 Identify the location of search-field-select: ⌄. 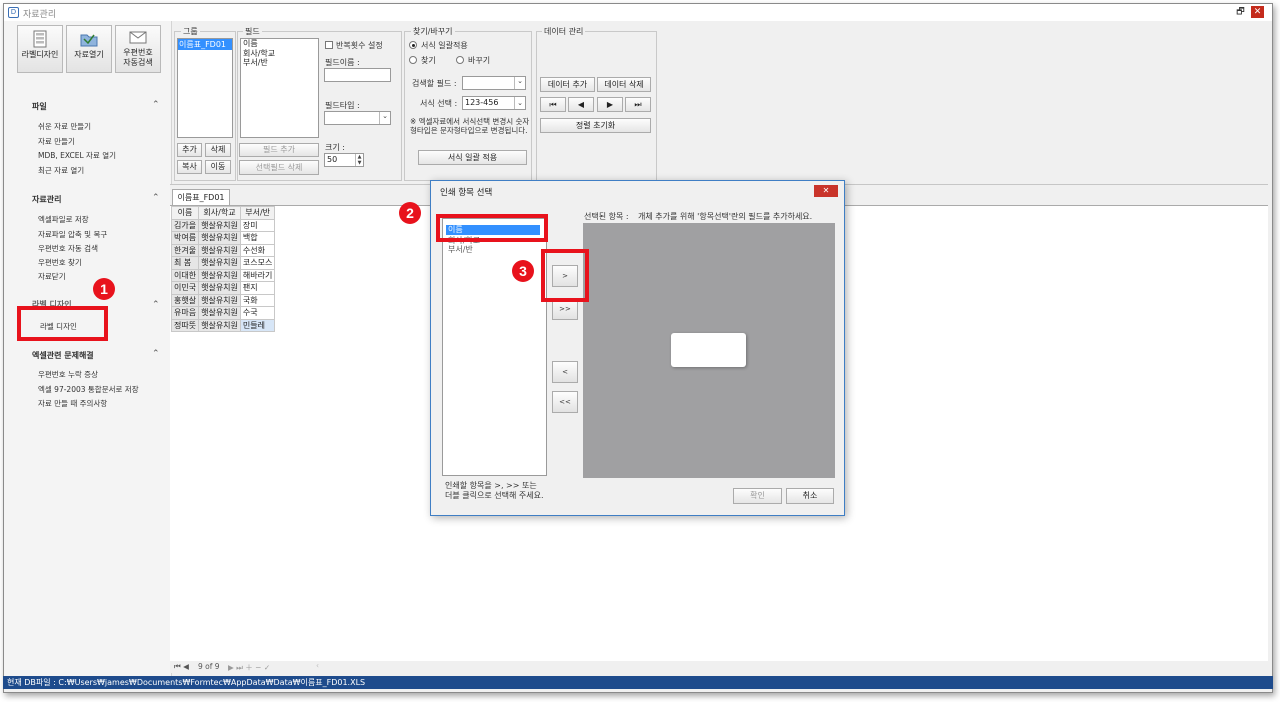
(494, 83).